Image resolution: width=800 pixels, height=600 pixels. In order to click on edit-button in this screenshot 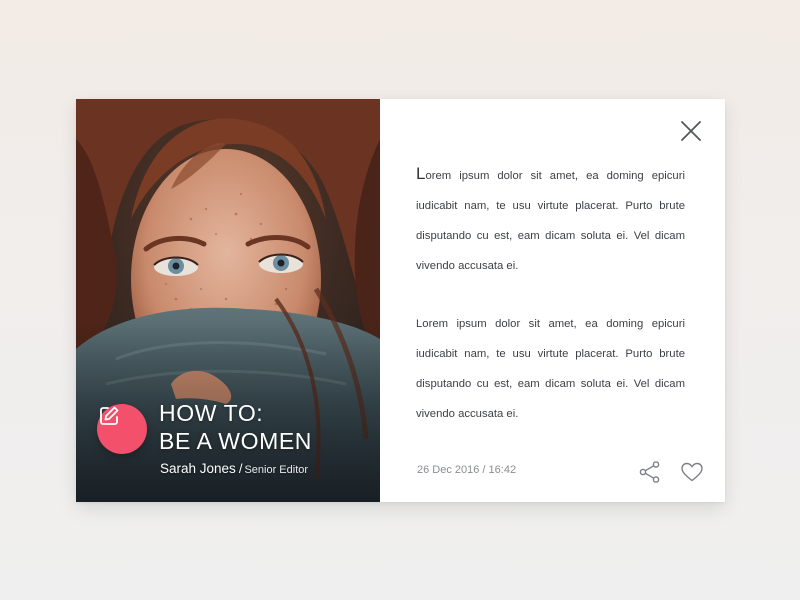, I will do `click(122, 429)`.